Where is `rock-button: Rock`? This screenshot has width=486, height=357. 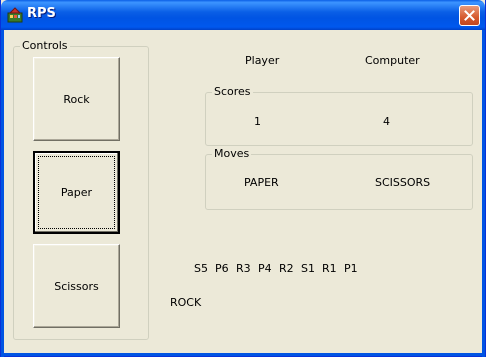
rock-button: Rock is located at coordinates (76, 99).